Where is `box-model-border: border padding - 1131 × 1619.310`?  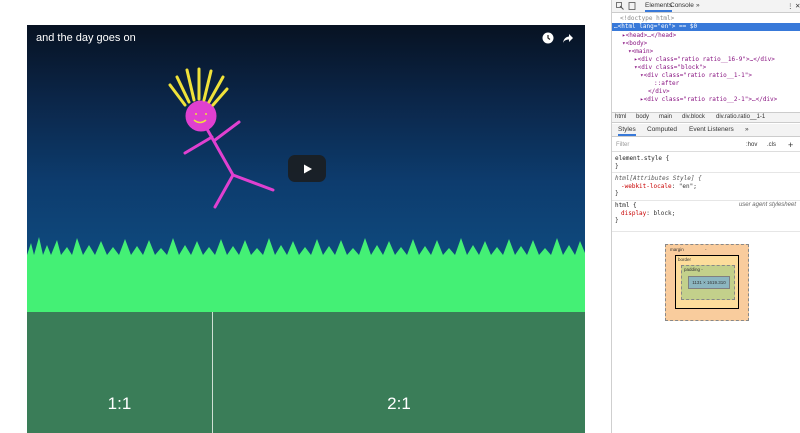 box-model-border: border padding - 1131 × 1619.310 is located at coordinates (707, 282).